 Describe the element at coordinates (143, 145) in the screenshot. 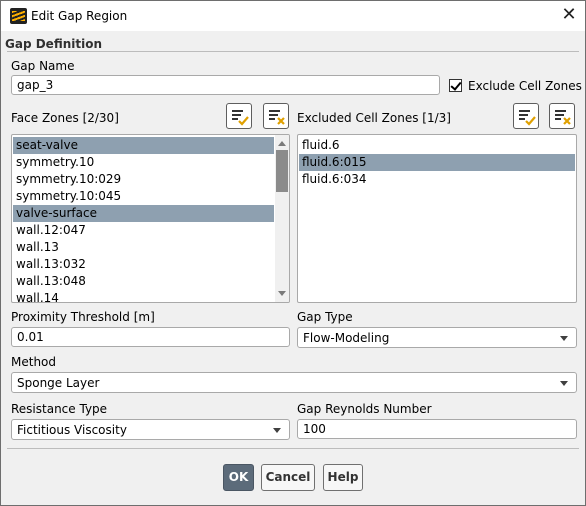

I see `list-item: seat-valve` at that location.